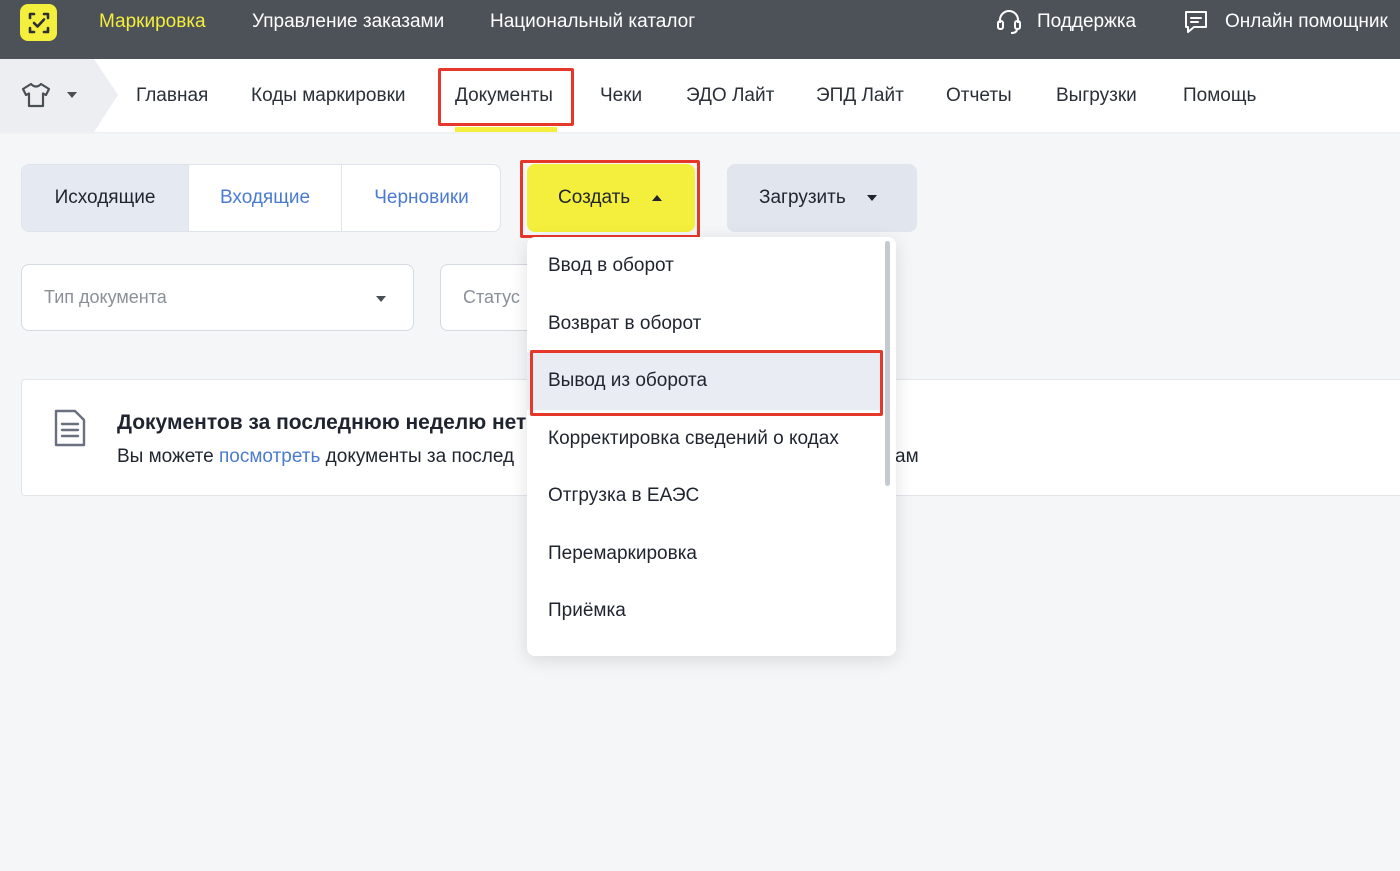 The height and width of the screenshot is (871, 1400). Describe the element at coordinates (704, 554) in the screenshot. I see `menu-item-remarking: Перемаркировка` at that location.